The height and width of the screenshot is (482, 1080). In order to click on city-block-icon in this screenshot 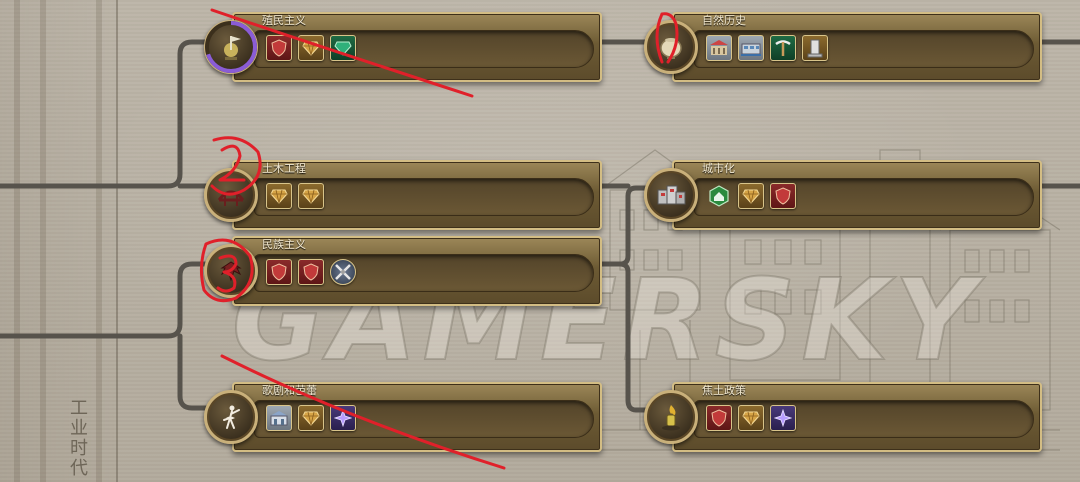, I will do `click(671, 195)`.